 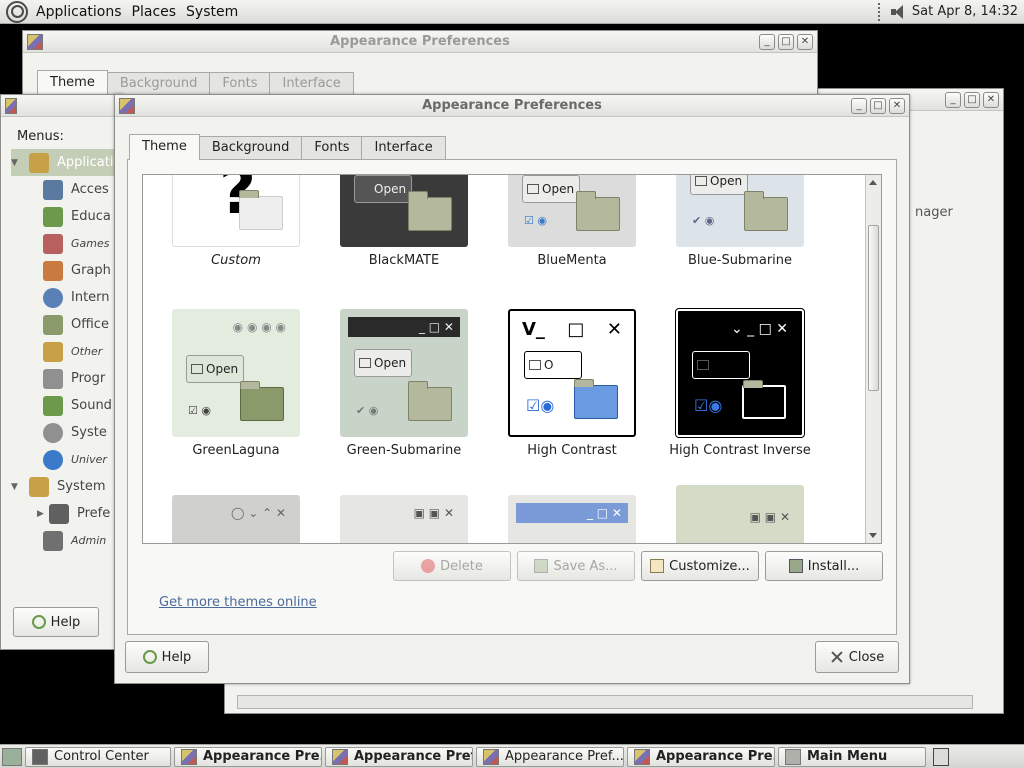 I want to click on theme-row3-2: ▣ ▣ ✕, so click(x=404, y=519).